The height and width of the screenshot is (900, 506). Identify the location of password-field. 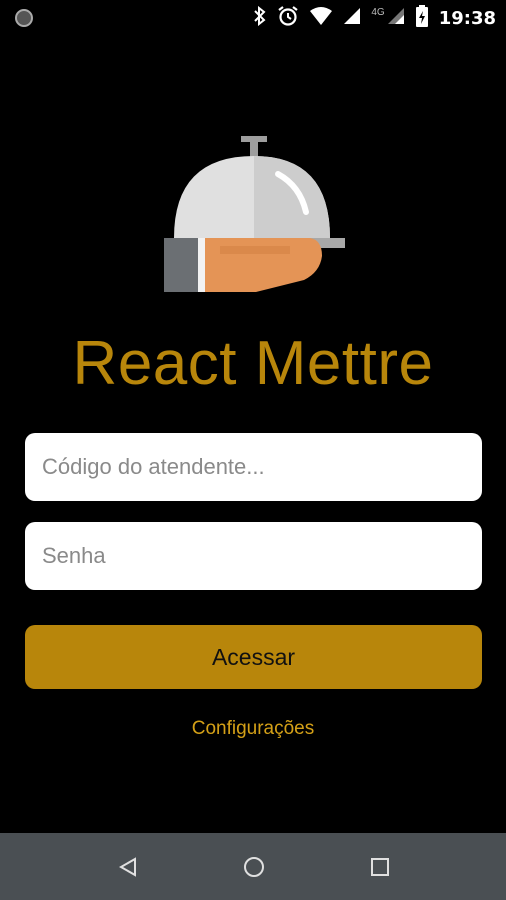
(253, 556).